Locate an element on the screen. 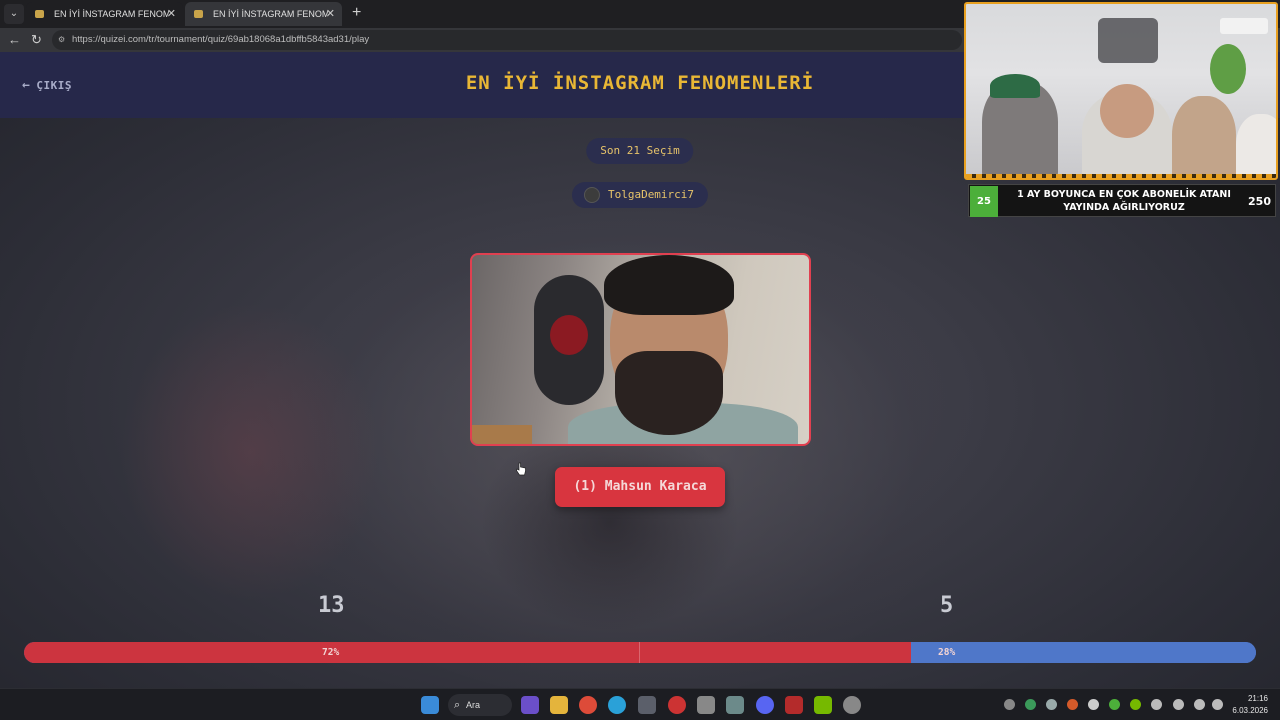 The height and width of the screenshot is (720, 1280). vote-bar-left is located at coordinates (468, 652).